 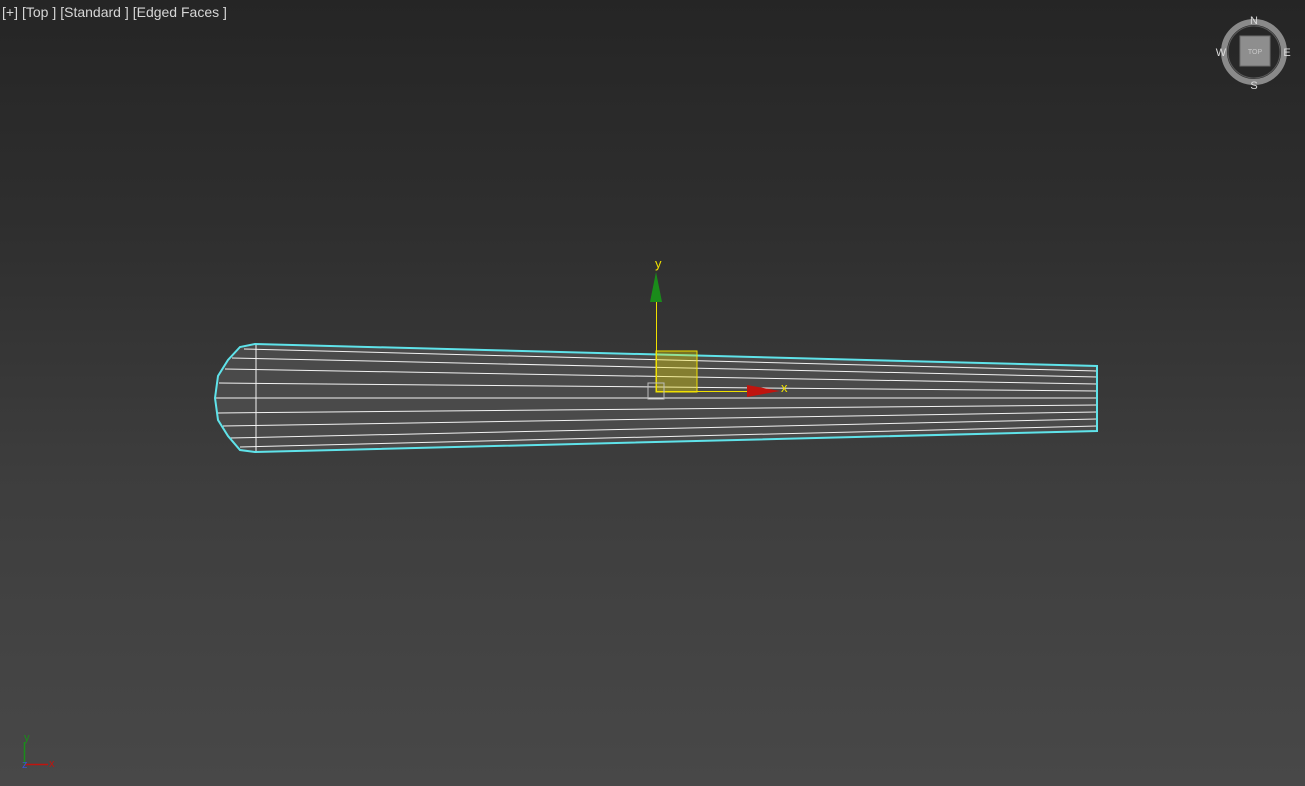 I want to click on viewcube-north-label: N, so click(x=1254, y=21).